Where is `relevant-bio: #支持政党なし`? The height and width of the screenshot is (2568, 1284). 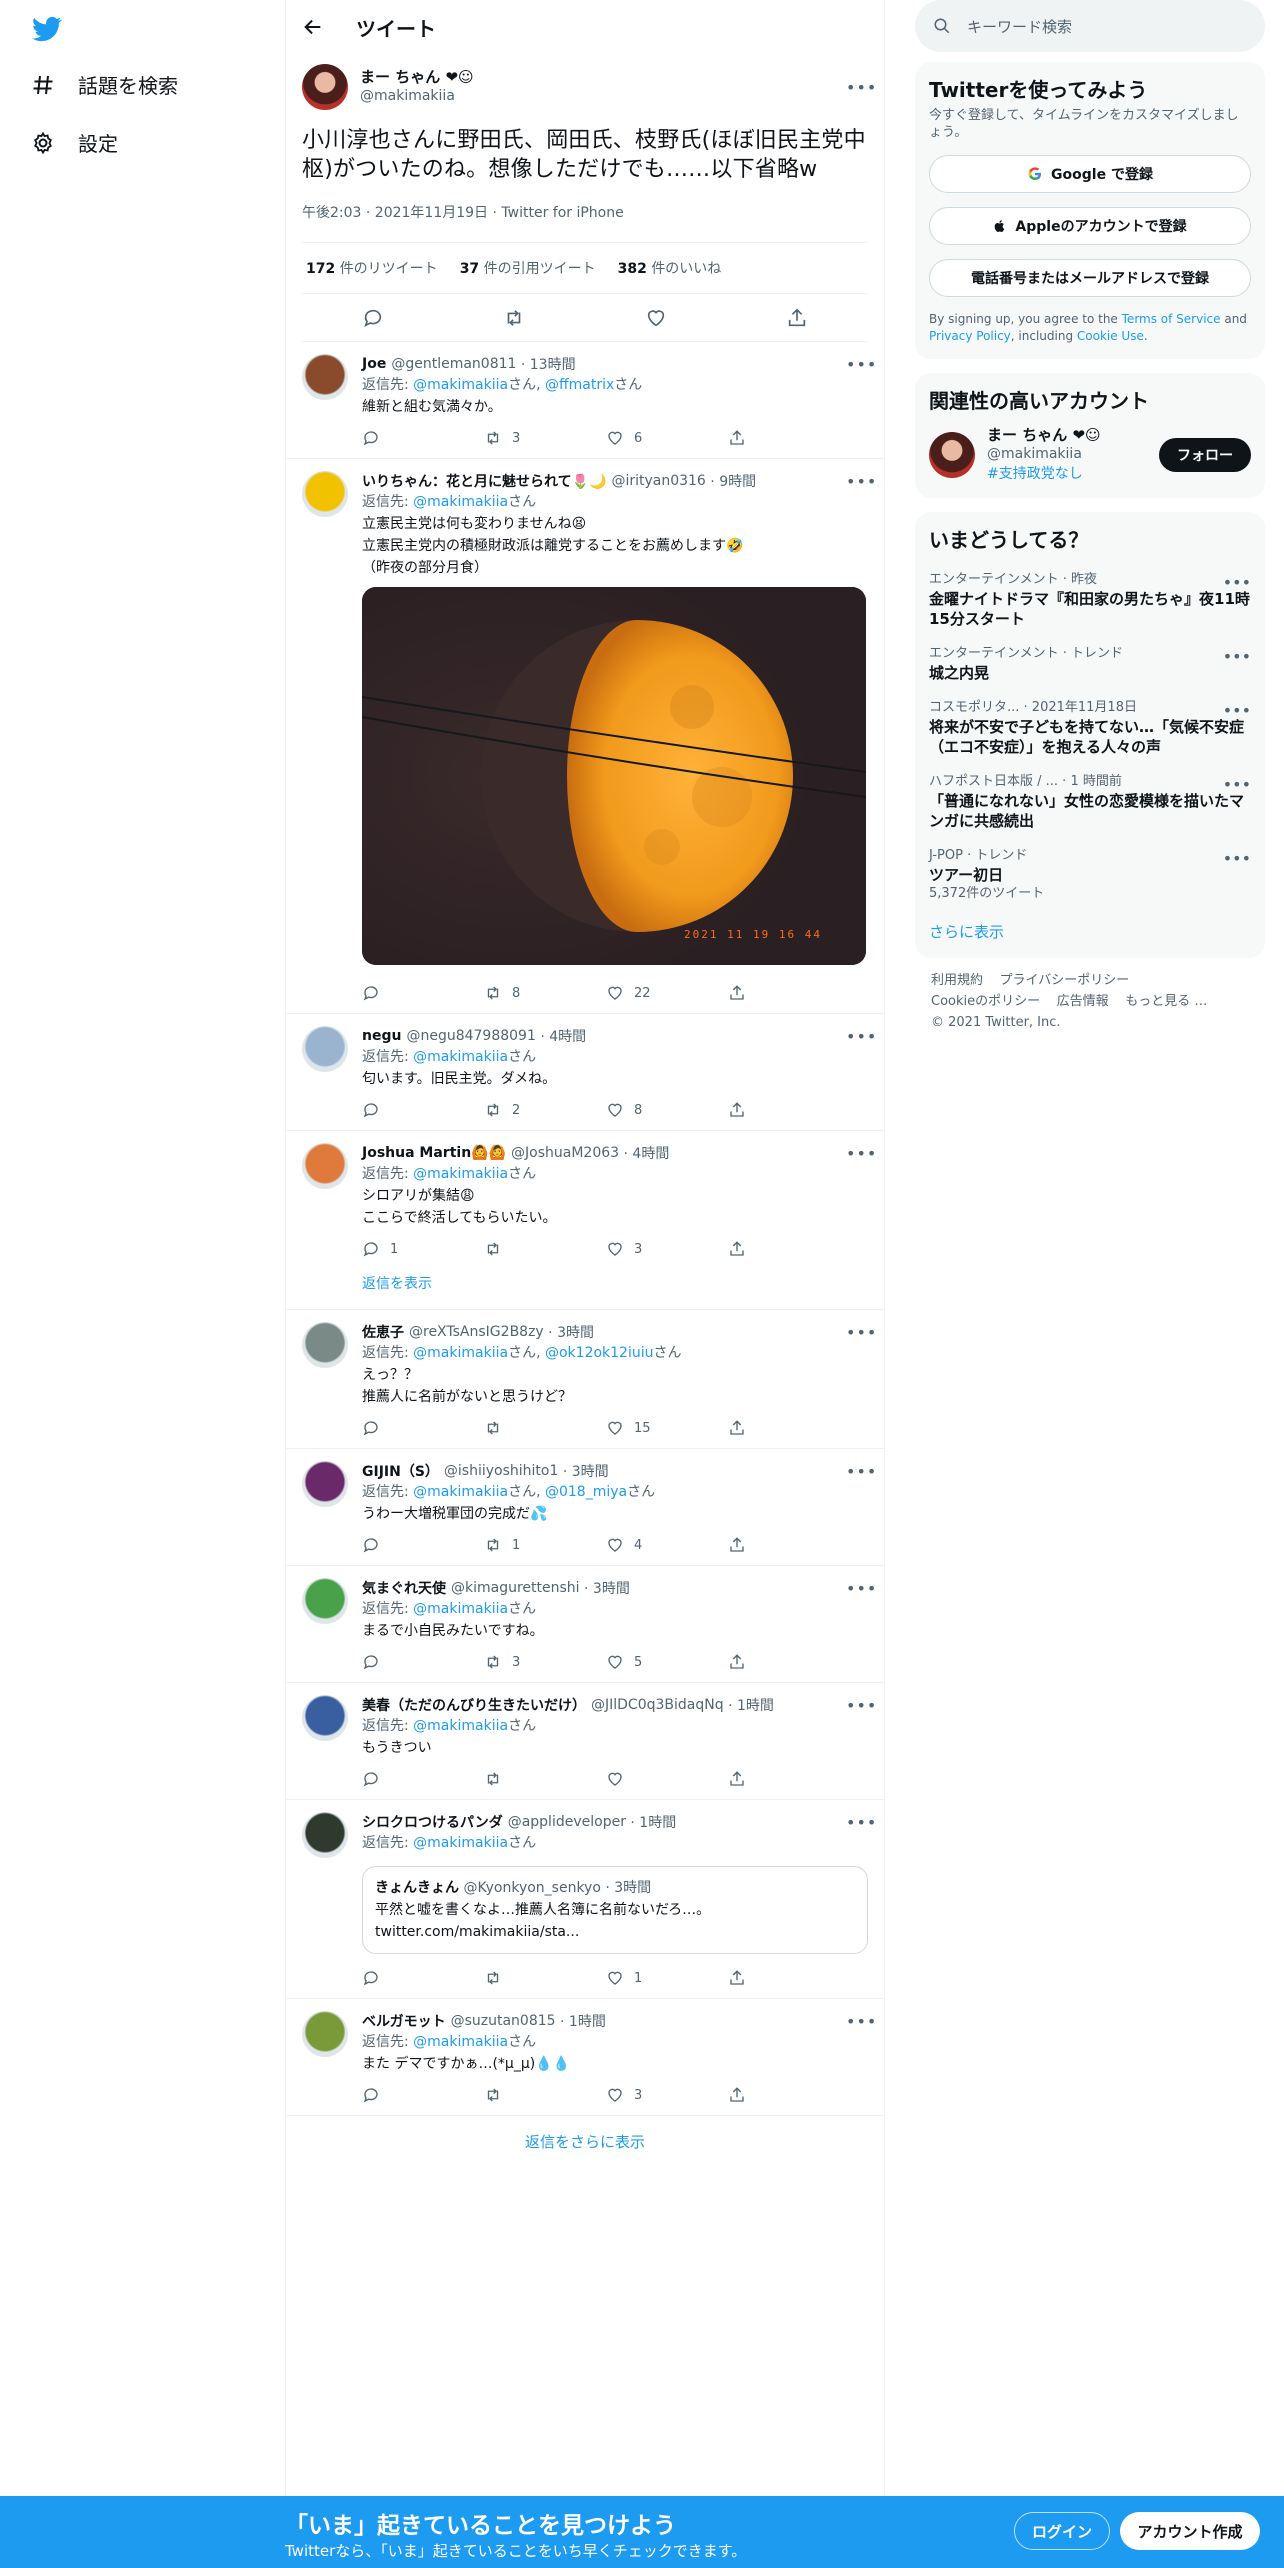 relevant-bio: #支持政党なし is located at coordinates (1073, 474).